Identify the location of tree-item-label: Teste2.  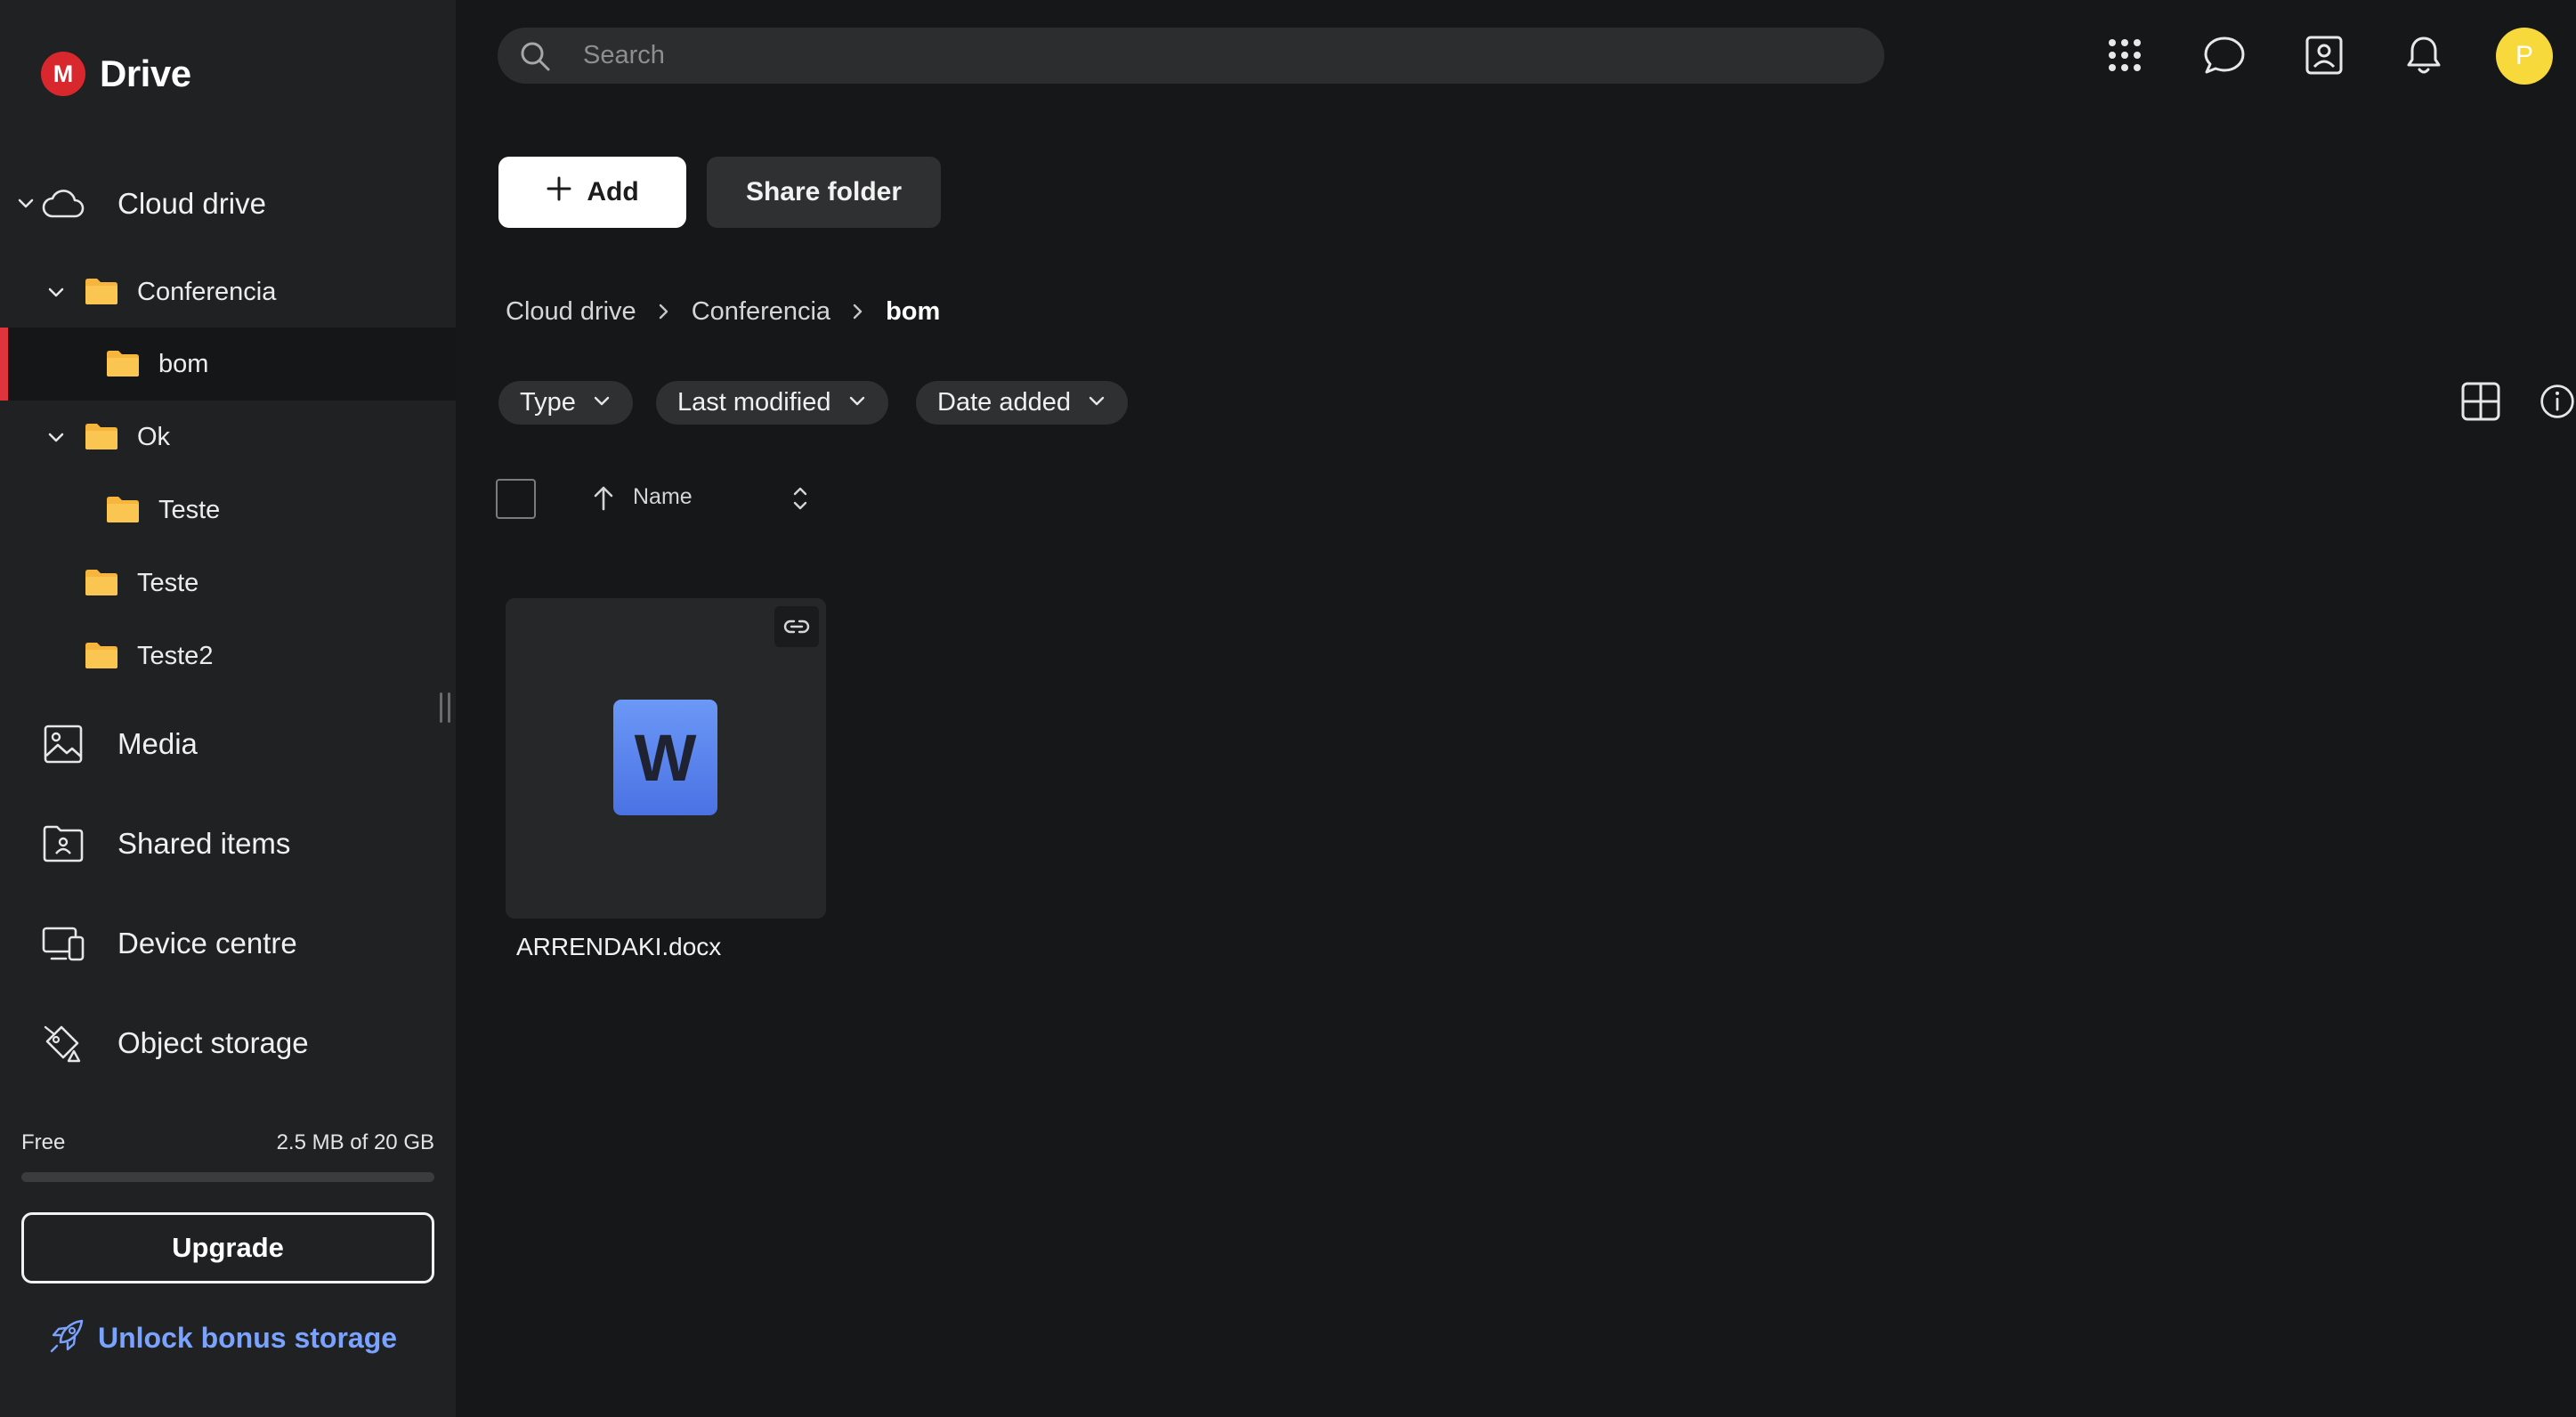
(176, 655).